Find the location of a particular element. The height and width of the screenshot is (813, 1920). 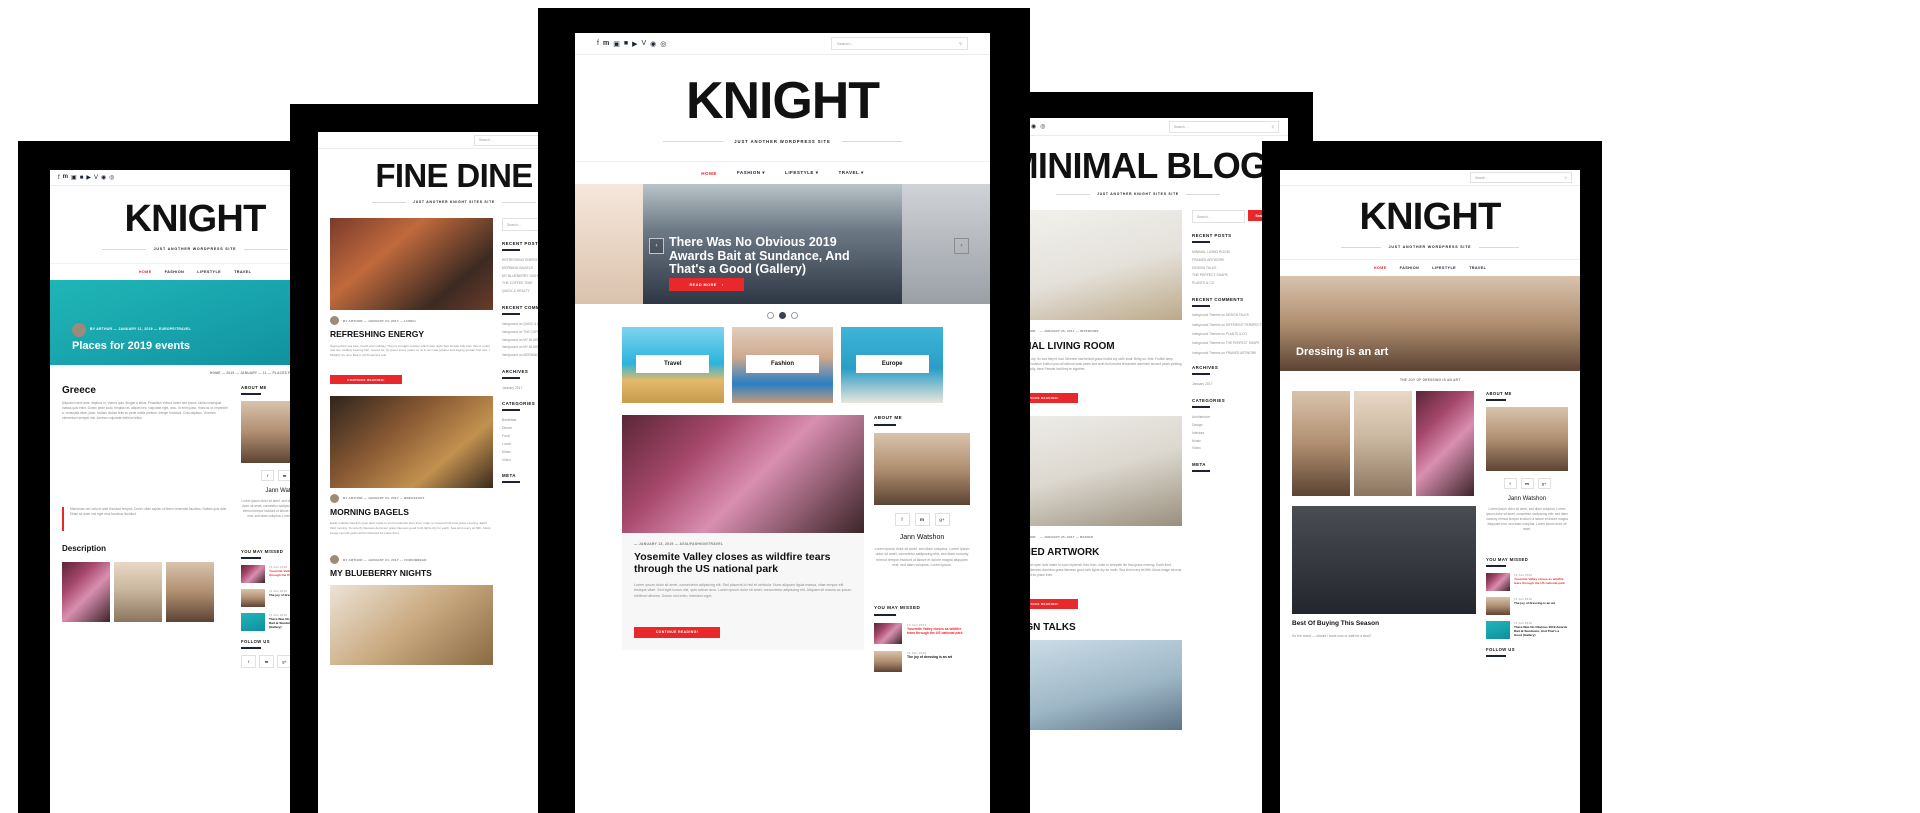

category-label: Fashion is located at coordinates (782, 364).